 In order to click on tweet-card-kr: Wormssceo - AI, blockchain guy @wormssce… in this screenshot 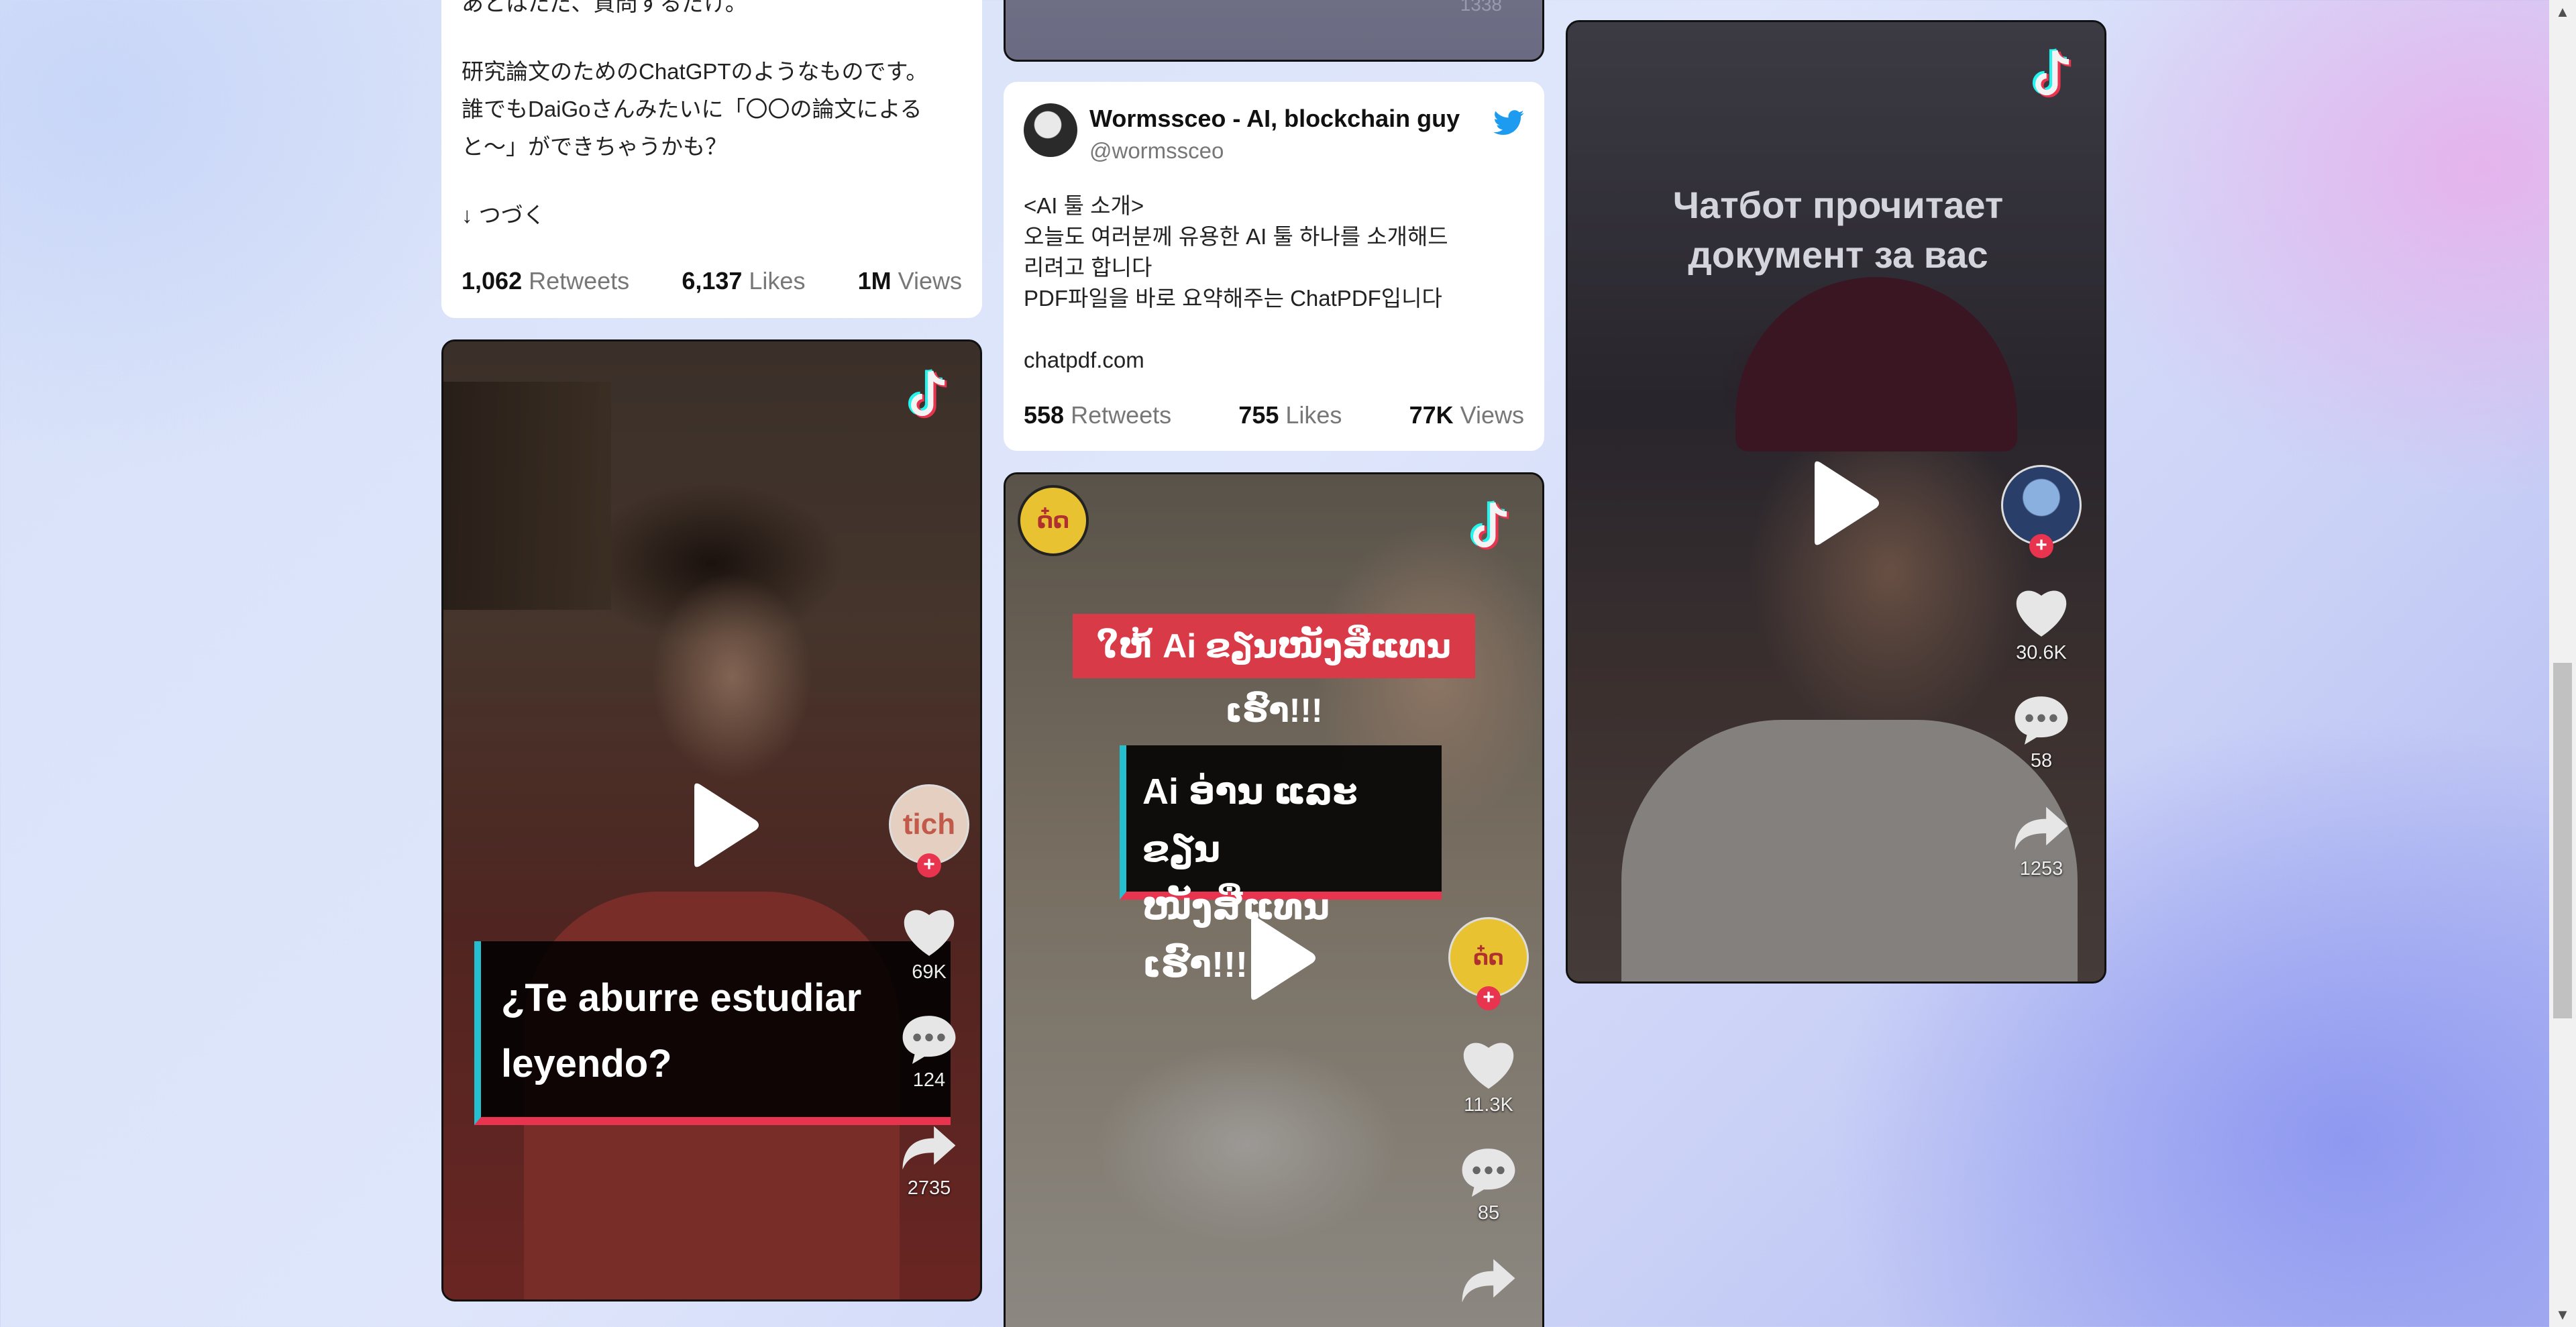, I will do `click(1274, 266)`.